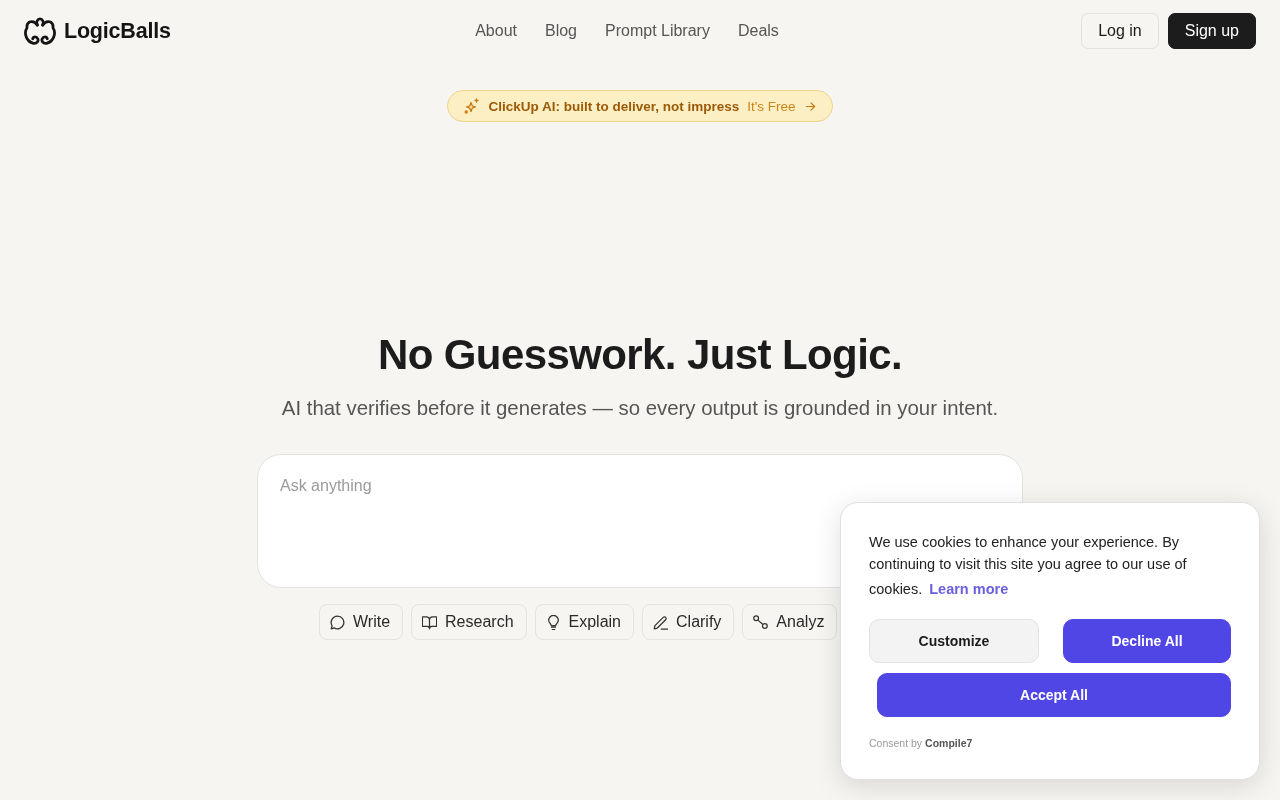  I want to click on consent-credit: Consent by Compile7, so click(921, 743).